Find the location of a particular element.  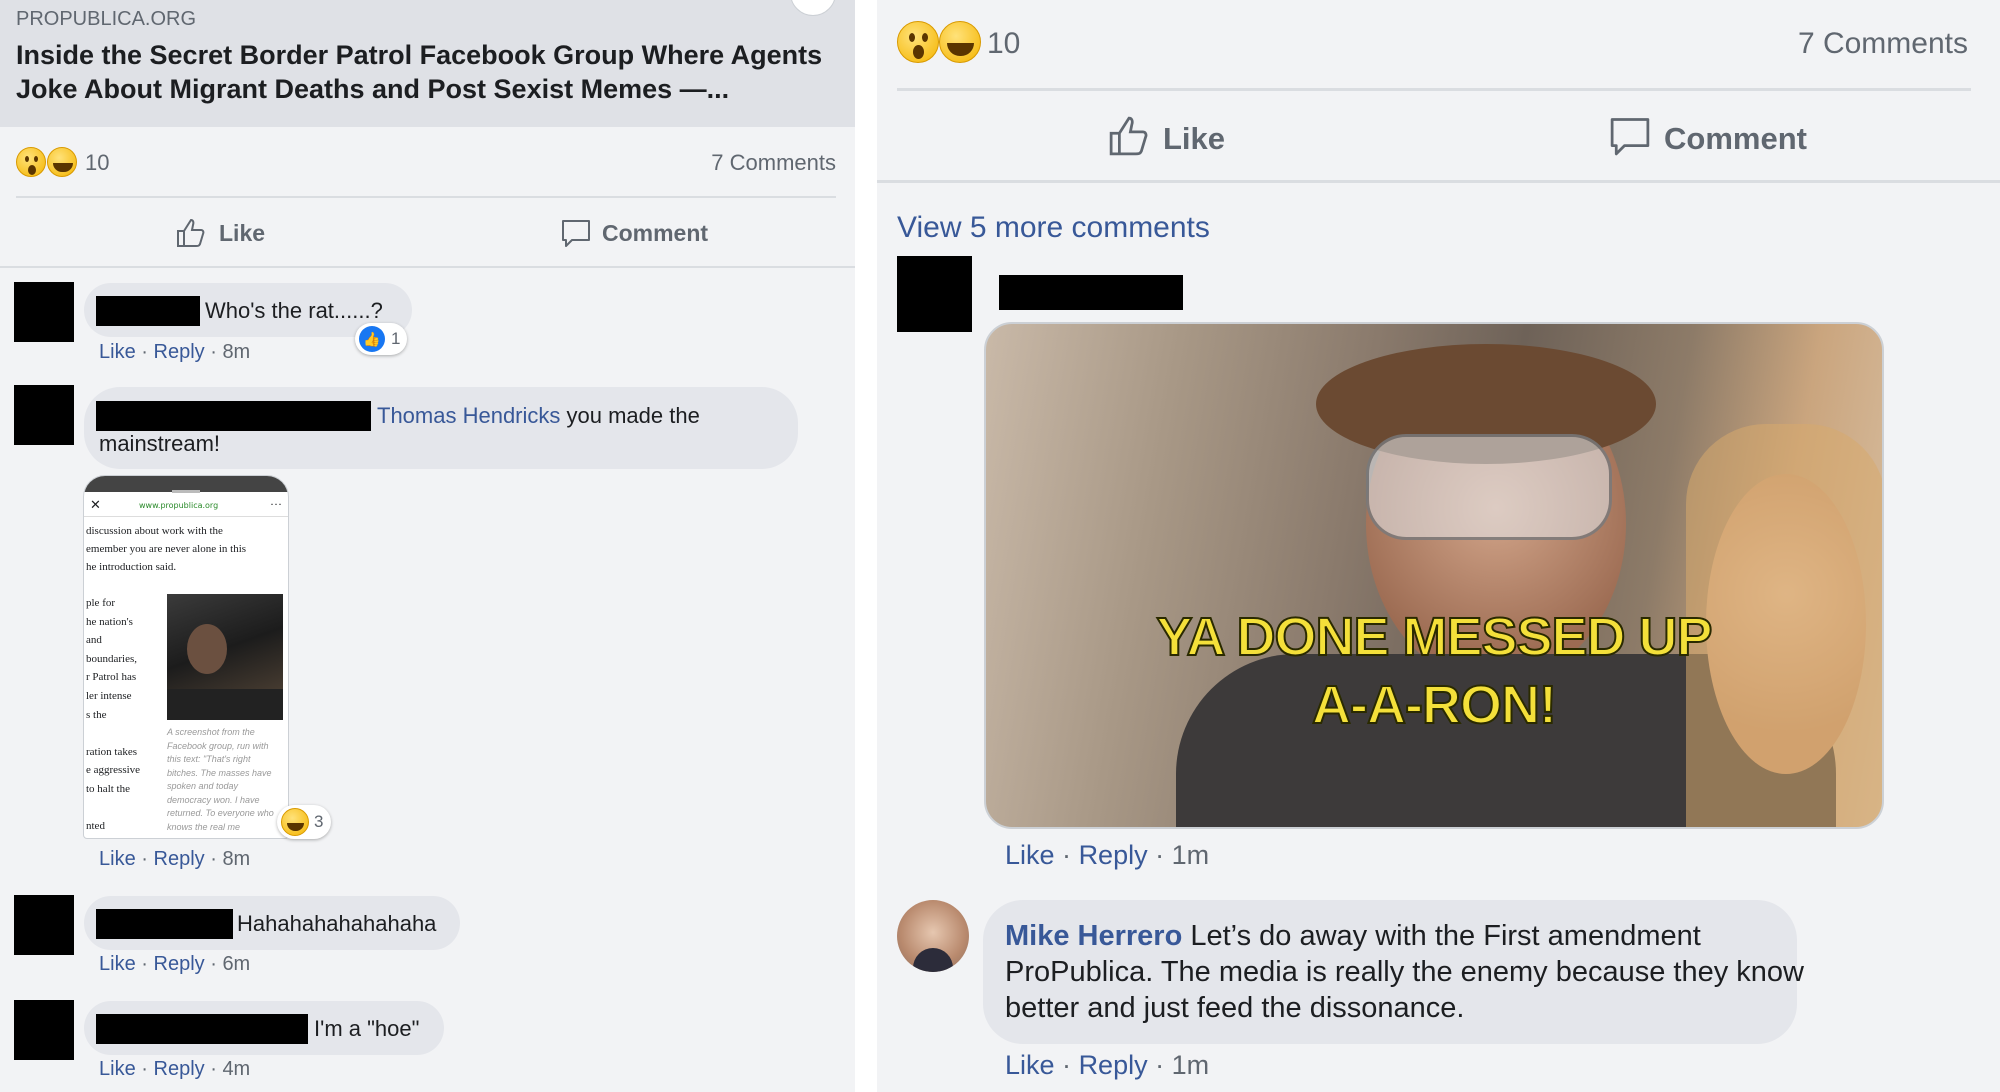

screenshot-line: he introduction said. is located at coordinates (131, 567).